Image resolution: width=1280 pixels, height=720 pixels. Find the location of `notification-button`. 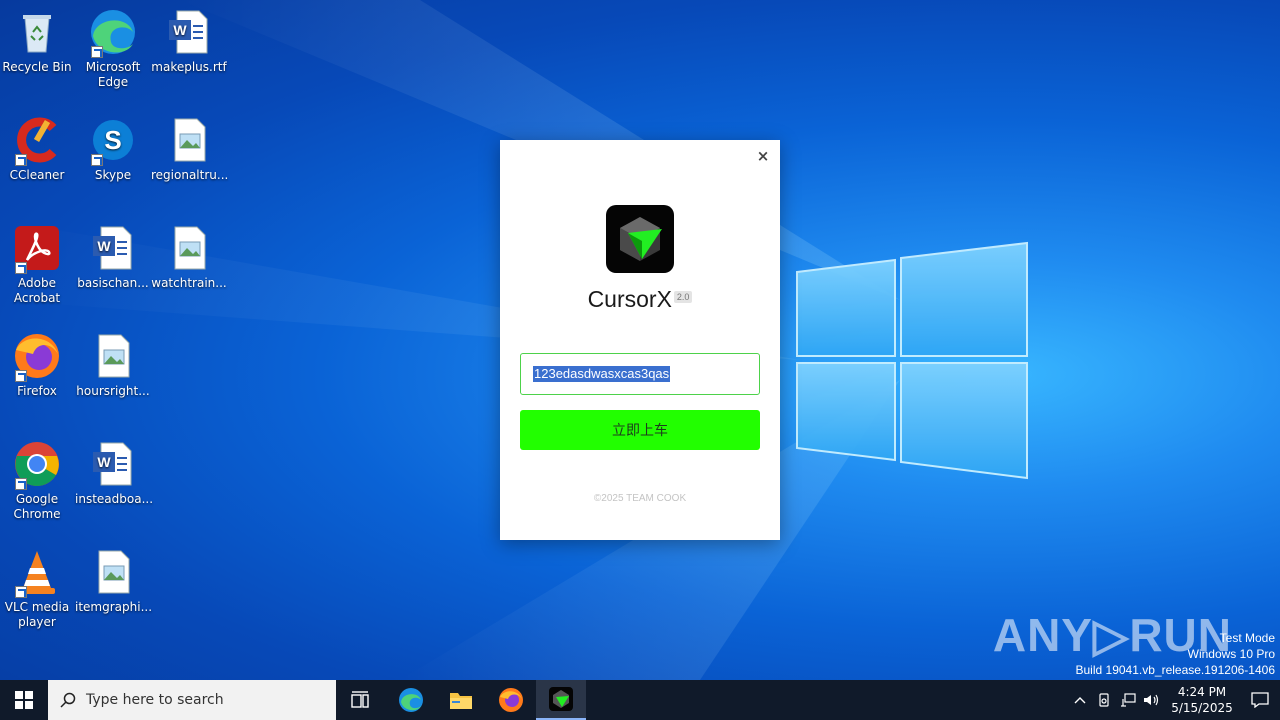

notification-button is located at coordinates (1260, 700).